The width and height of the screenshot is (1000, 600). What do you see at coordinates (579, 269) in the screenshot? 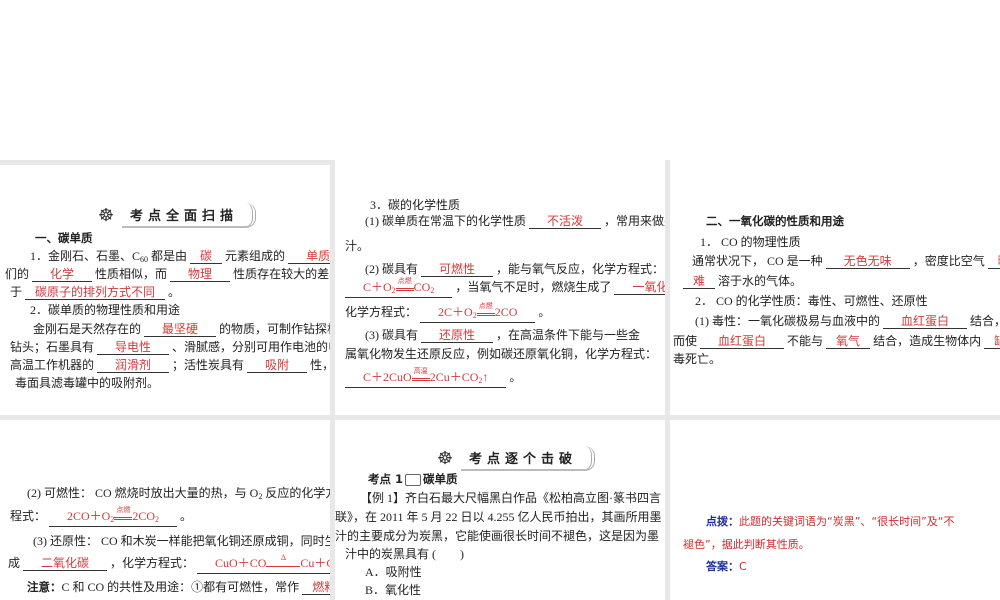
I see `text-run: ，能与氧气反应，化学方程式：` at bounding box center [579, 269].